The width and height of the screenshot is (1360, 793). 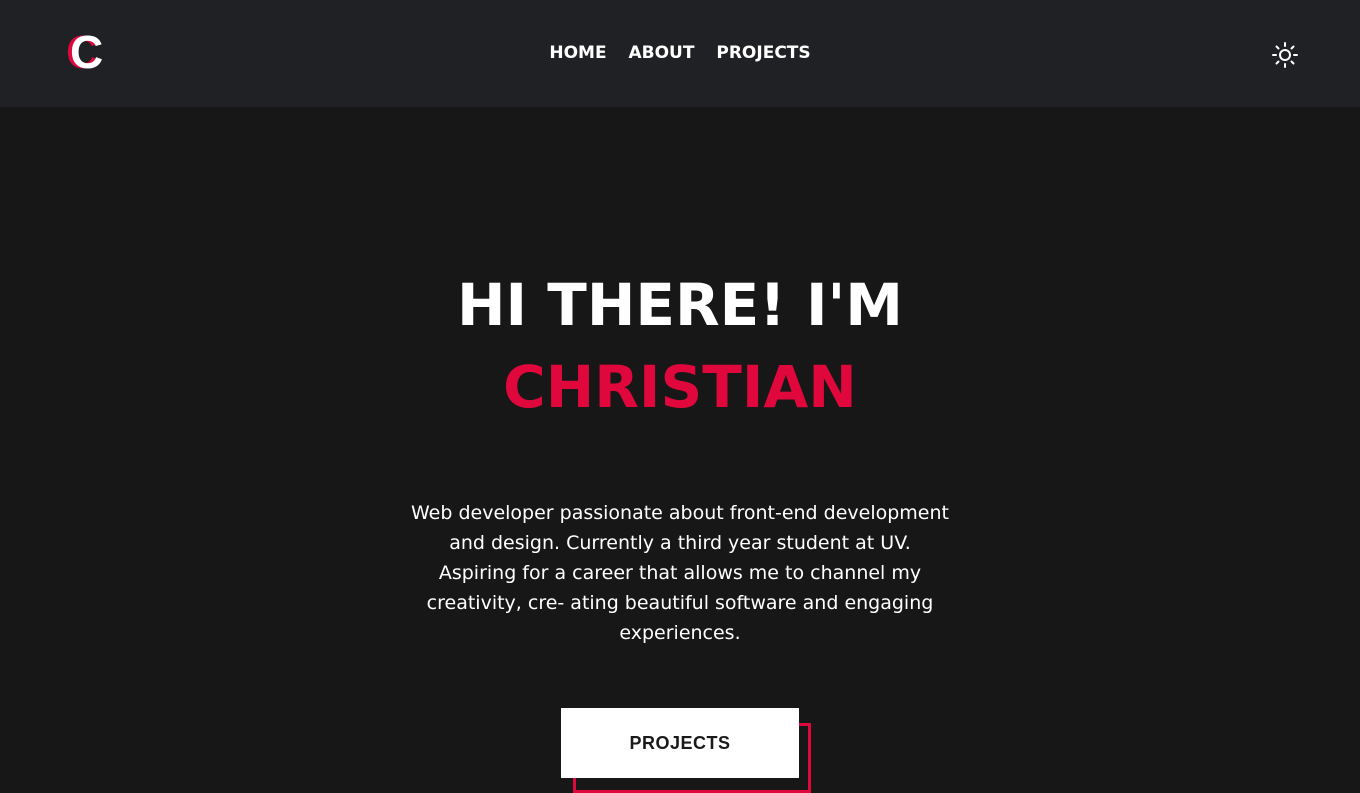 I want to click on site-header: C C HOME ABOUT PROJECTS, so click(x=680, y=53).